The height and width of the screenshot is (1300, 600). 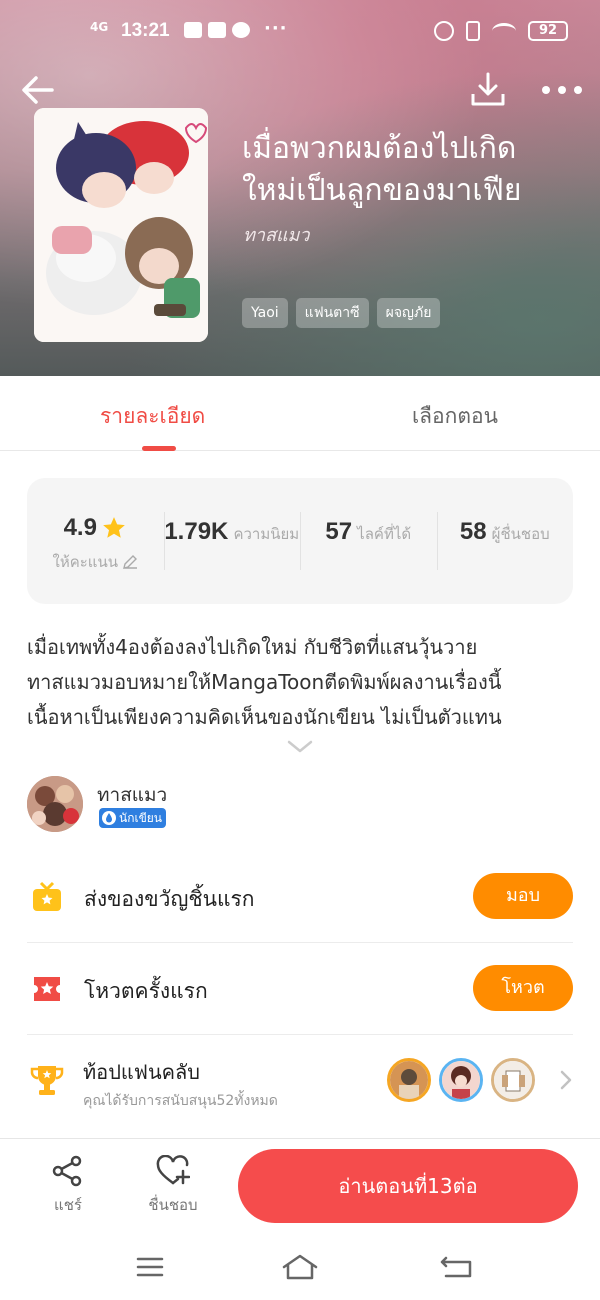 What do you see at coordinates (173, 1186) in the screenshot?
I see `favorite-button: ชื่นชอบ` at bounding box center [173, 1186].